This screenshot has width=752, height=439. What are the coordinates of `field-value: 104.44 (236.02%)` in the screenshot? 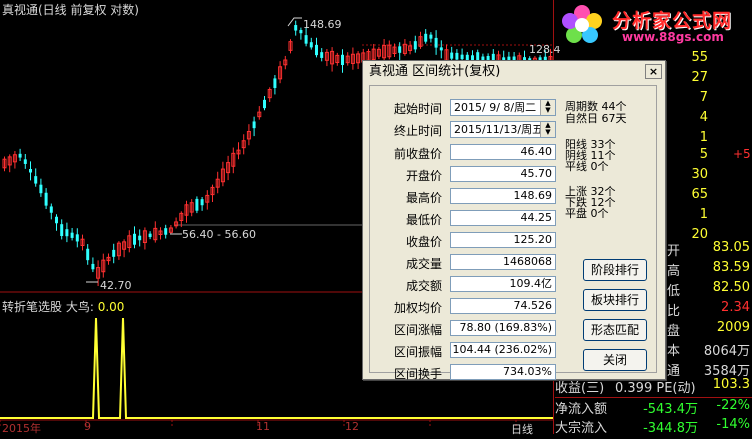 It's located at (503, 350).